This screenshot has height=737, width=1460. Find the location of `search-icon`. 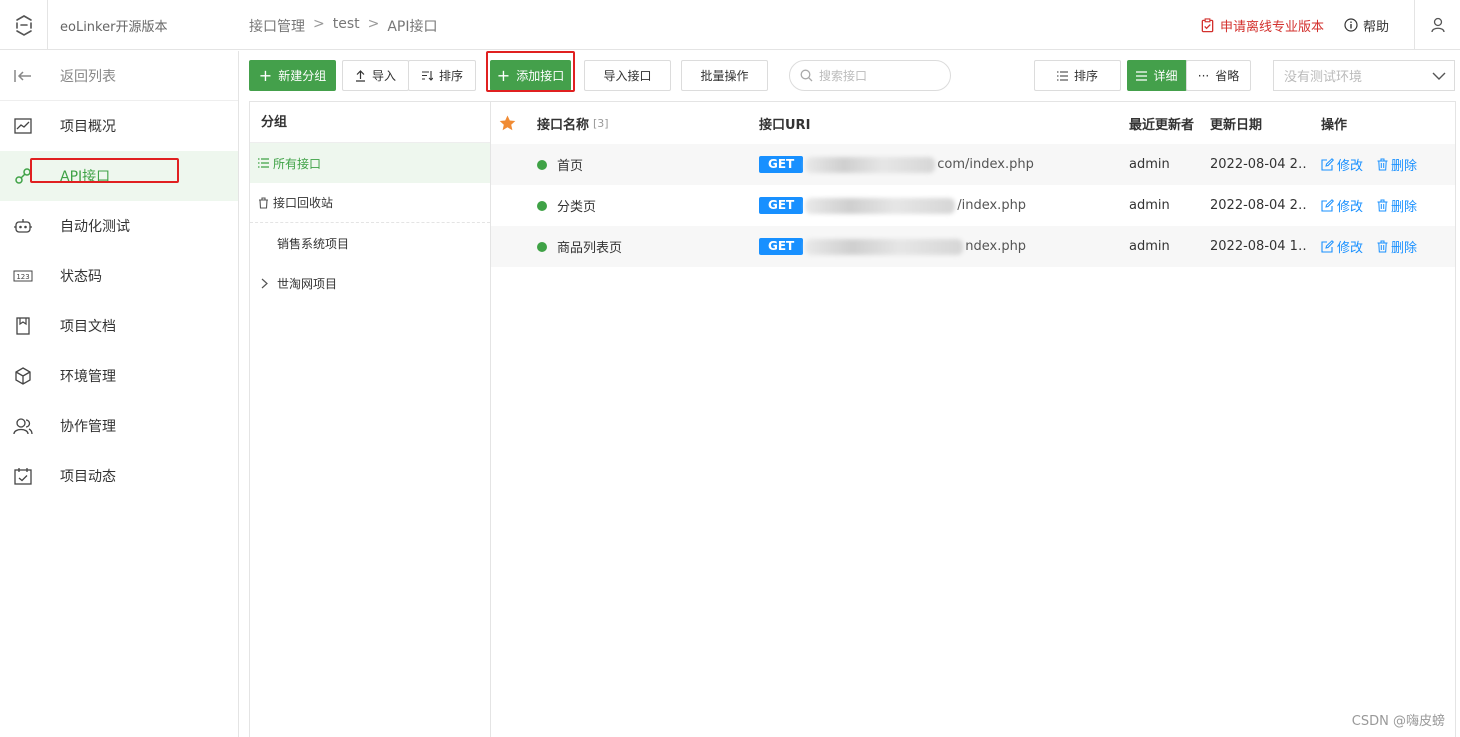

search-icon is located at coordinates (806, 75).